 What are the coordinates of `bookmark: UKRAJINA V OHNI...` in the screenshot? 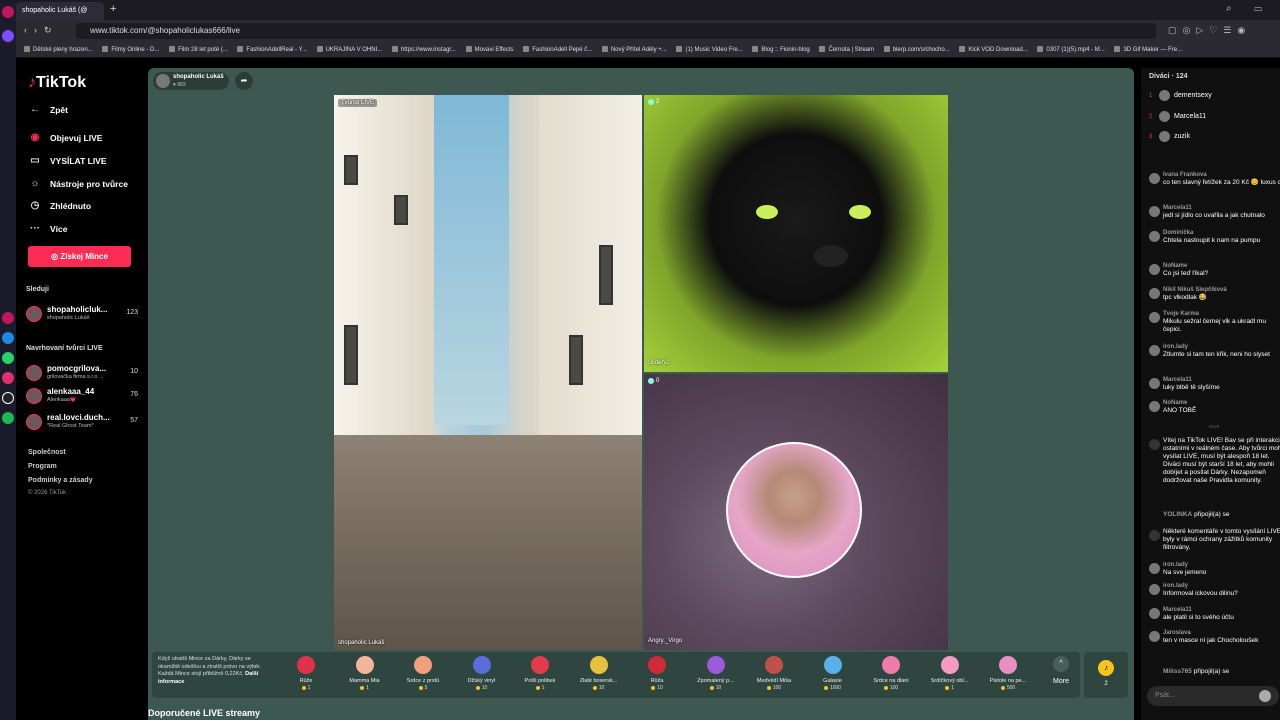 It's located at (350, 49).